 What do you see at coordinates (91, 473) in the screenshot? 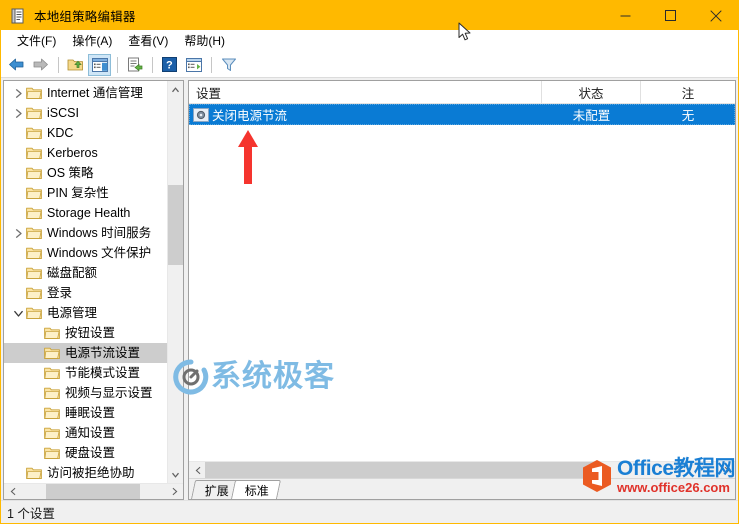
I see `tree-item-label: 访问被拒绝协助` at bounding box center [91, 473].